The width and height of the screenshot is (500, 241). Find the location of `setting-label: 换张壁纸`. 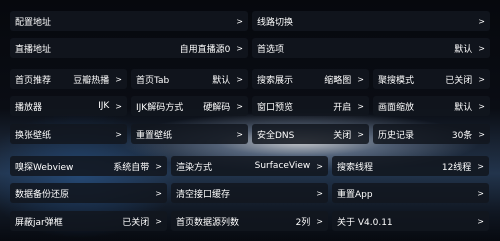

setting-label: 换张壁纸 is located at coordinates (33, 135).